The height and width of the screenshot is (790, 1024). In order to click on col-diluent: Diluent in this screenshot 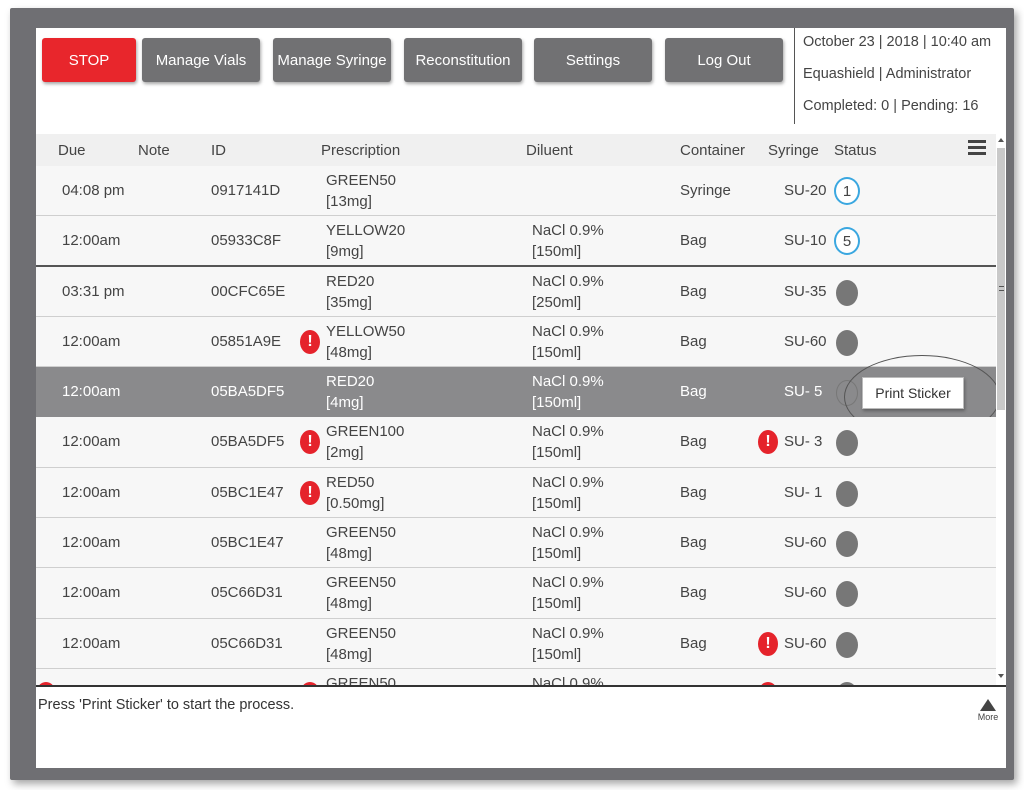, I will do `click(549, 150)`.